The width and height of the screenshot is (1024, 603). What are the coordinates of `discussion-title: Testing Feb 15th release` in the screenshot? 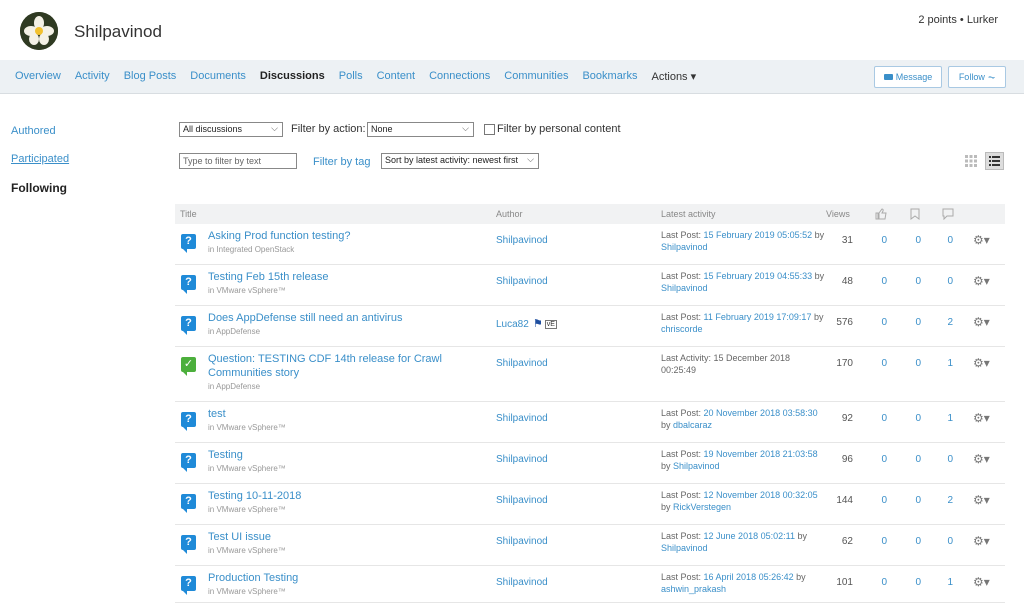 It's located at (338, 277).